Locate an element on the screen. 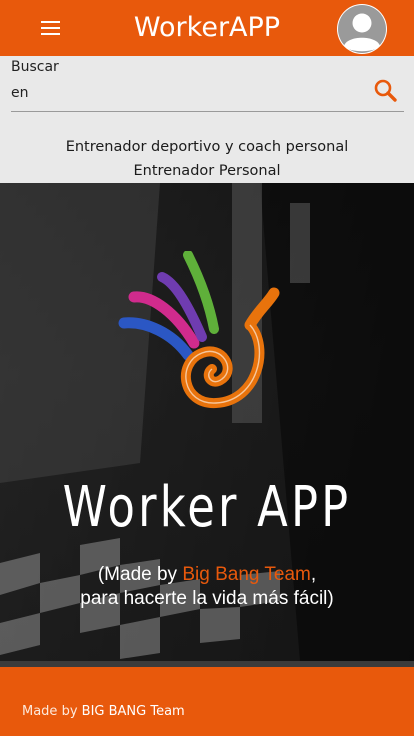 This screenshot has height=736, width=414. search-underline is located at coordinates (207, 111).